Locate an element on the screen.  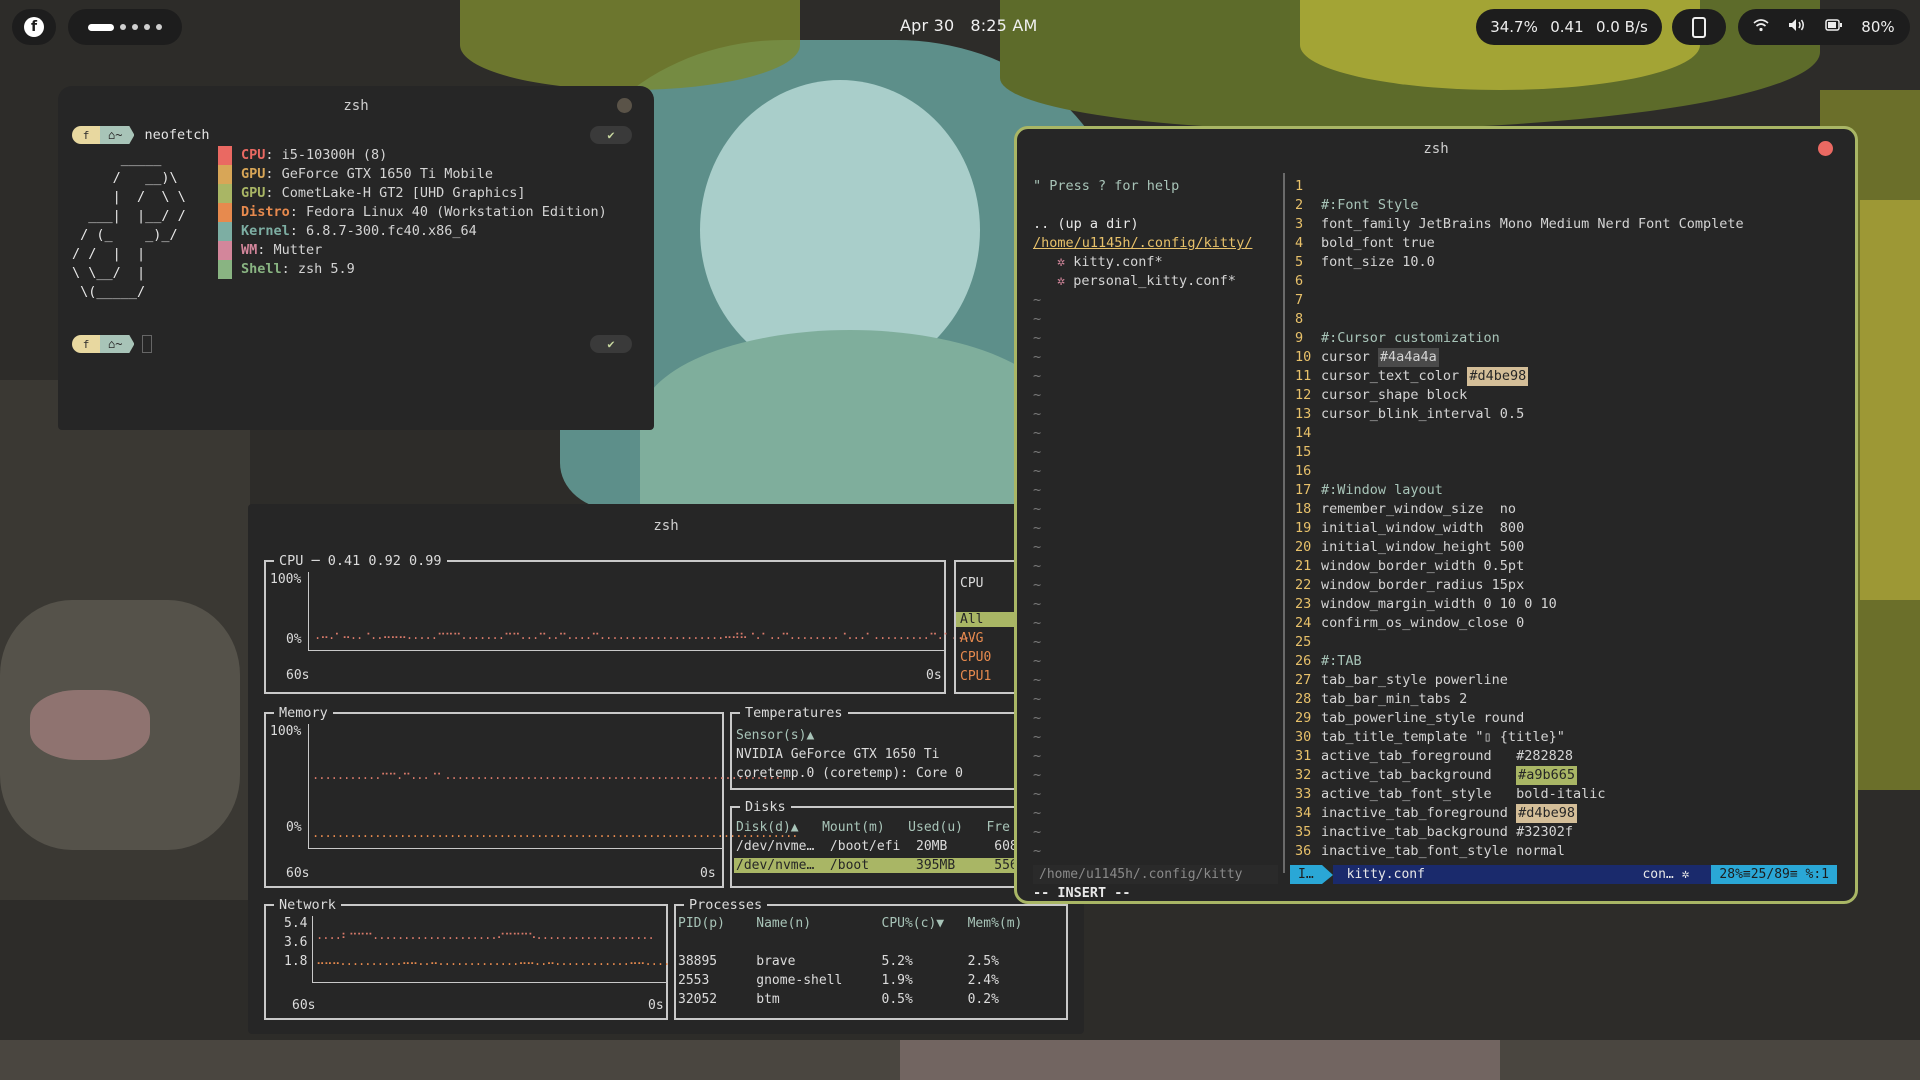
tree-file: ✲ kitty.conf* is located at coordinates (1160, 262).